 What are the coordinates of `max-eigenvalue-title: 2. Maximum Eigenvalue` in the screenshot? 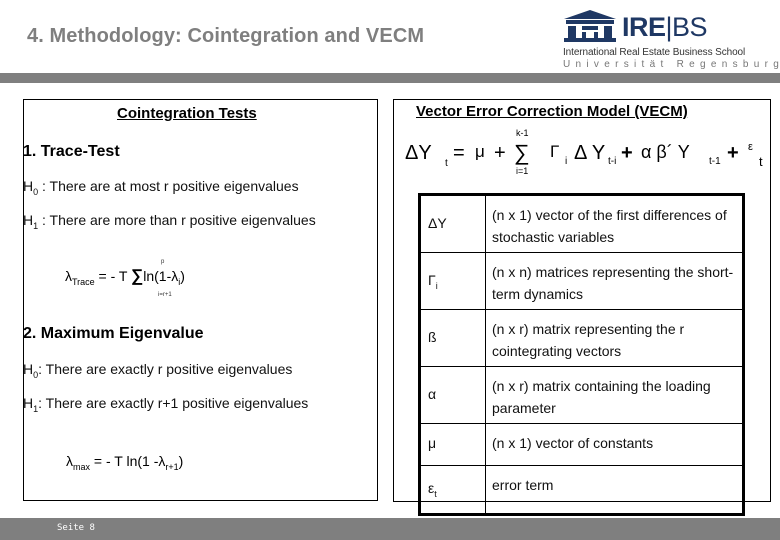 It's located at (113, 333).